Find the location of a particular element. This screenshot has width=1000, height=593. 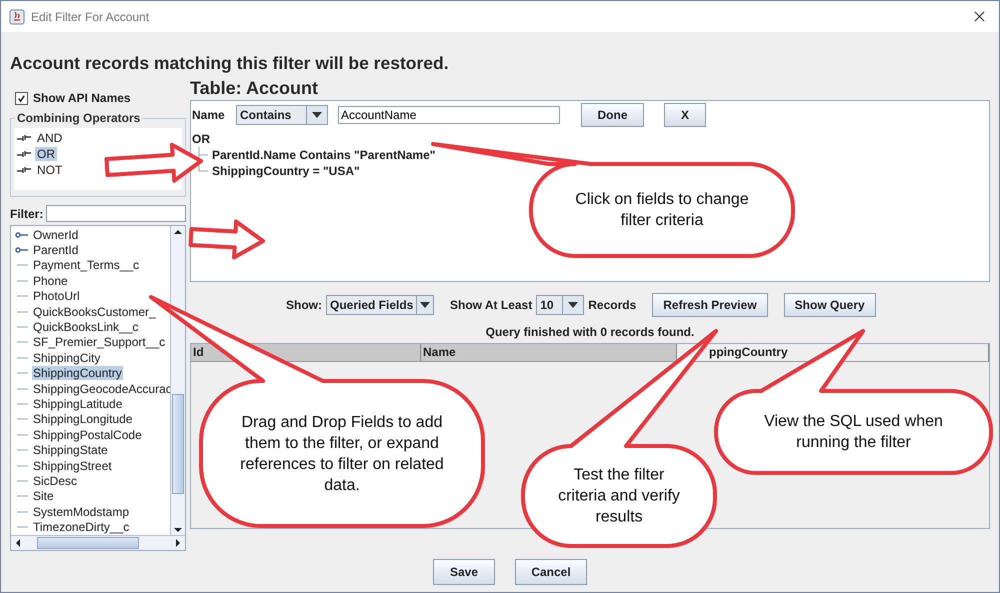

callout-text: Click on fields to change filter criteria is located at coordinates (662, 210).